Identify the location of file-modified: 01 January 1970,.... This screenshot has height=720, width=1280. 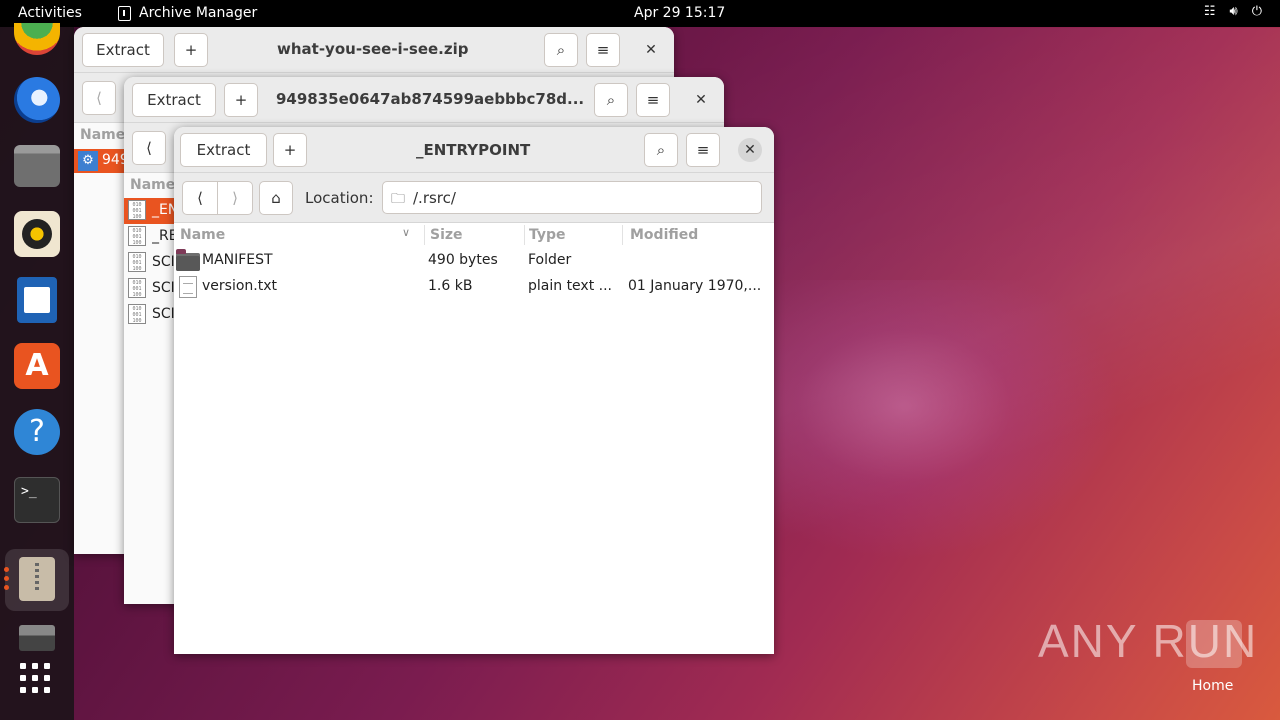
(695, 286).